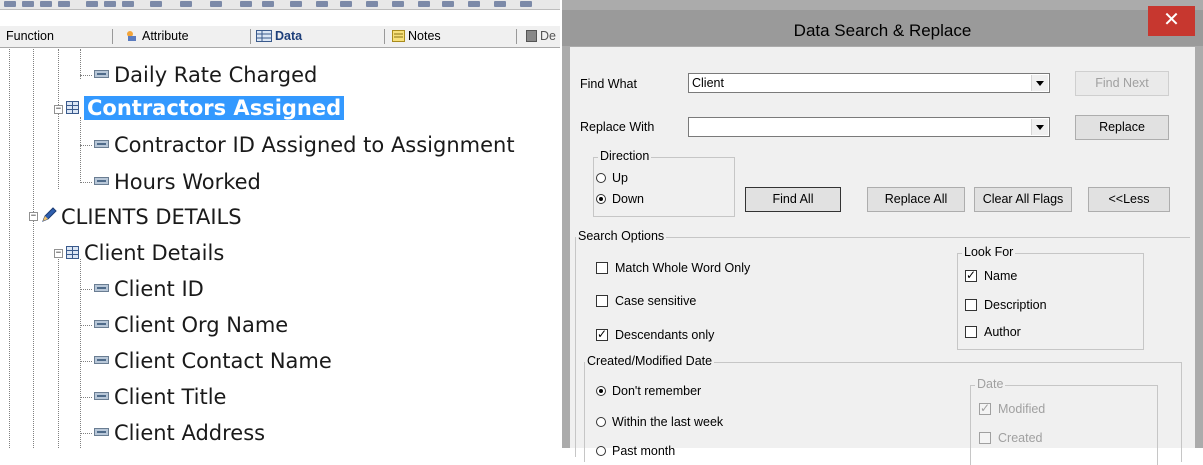  What do you see at coordinates (455, 36) in the screenshot?
I see `tab-notes: Notes` at bounding box center [455, 36].